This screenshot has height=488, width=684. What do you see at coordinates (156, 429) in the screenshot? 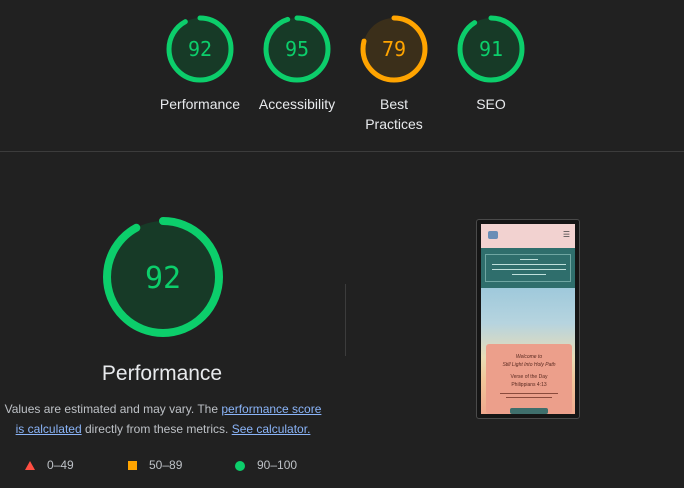
I see `desc-text: directly from these metrics.` at bounding box center [156, 429].